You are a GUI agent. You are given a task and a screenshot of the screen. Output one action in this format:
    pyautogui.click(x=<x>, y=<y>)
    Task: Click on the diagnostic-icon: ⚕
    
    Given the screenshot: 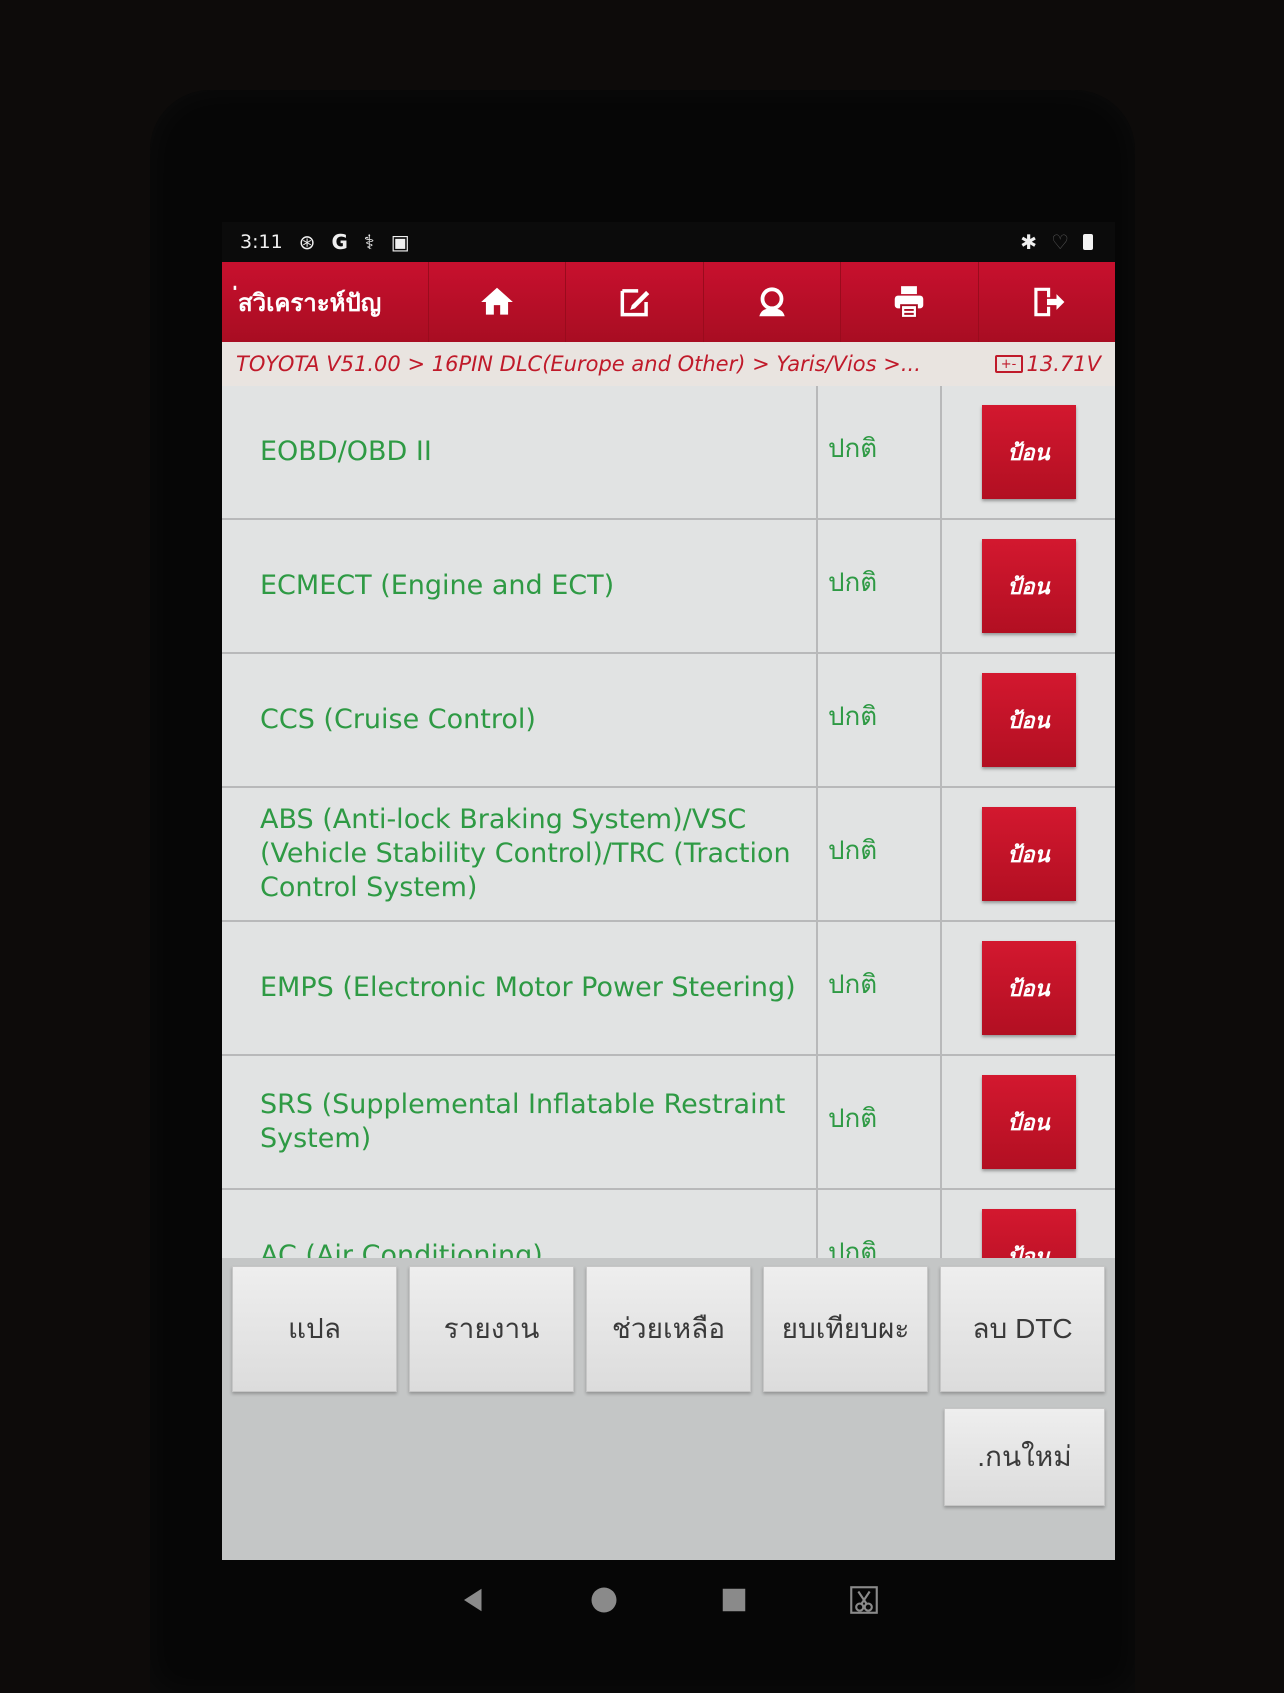 What is the action you would take?
    pyautogui.click(x=369, y=242)
    